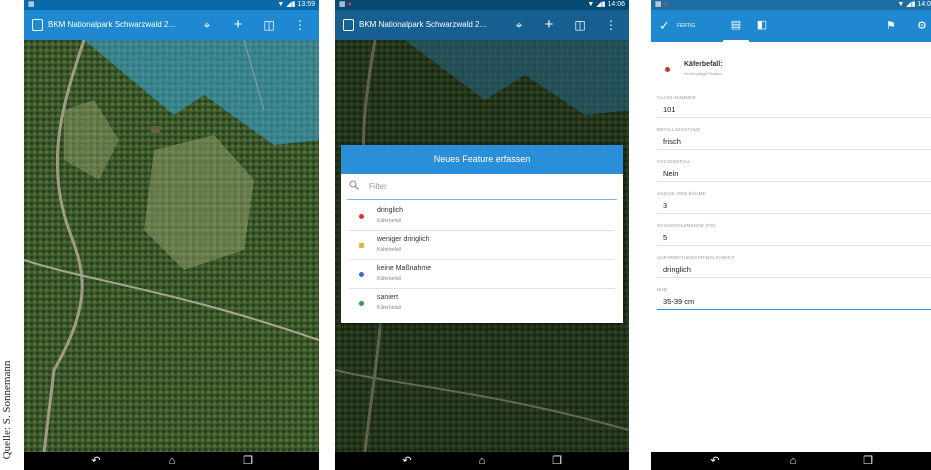 The width and height of the screenshot is (931, 470). Describe the element at coordinates (482, 159) in the screenshot. I see `dialog-title: Neues Feature erfassen` at that location.